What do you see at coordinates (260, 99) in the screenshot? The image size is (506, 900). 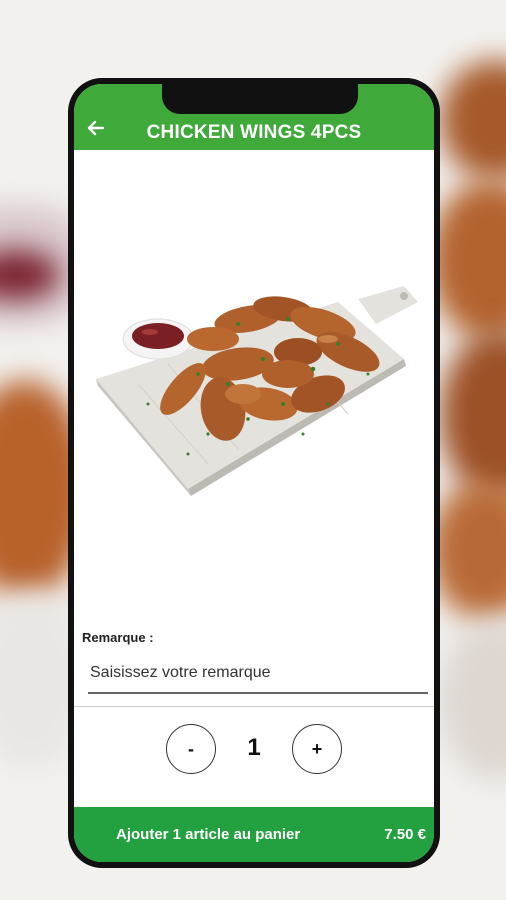 I see `phone-notch` at bounding box center [260, 99].